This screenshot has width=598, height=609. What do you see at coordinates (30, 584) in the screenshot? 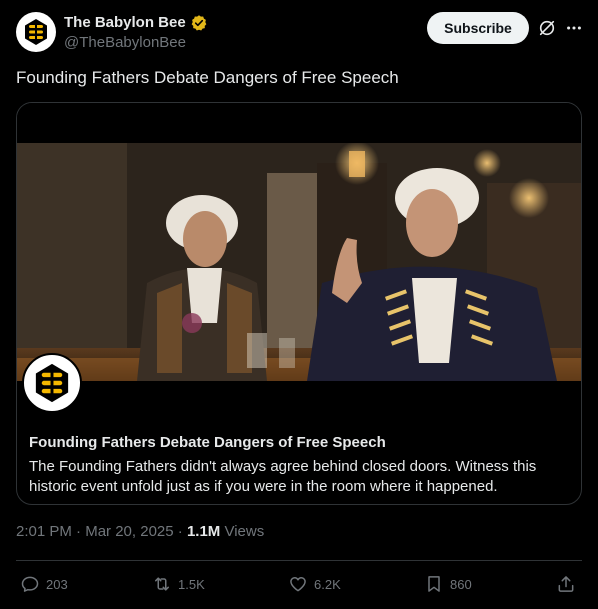
I see `reply-icon` at bounding box center [30, 584].